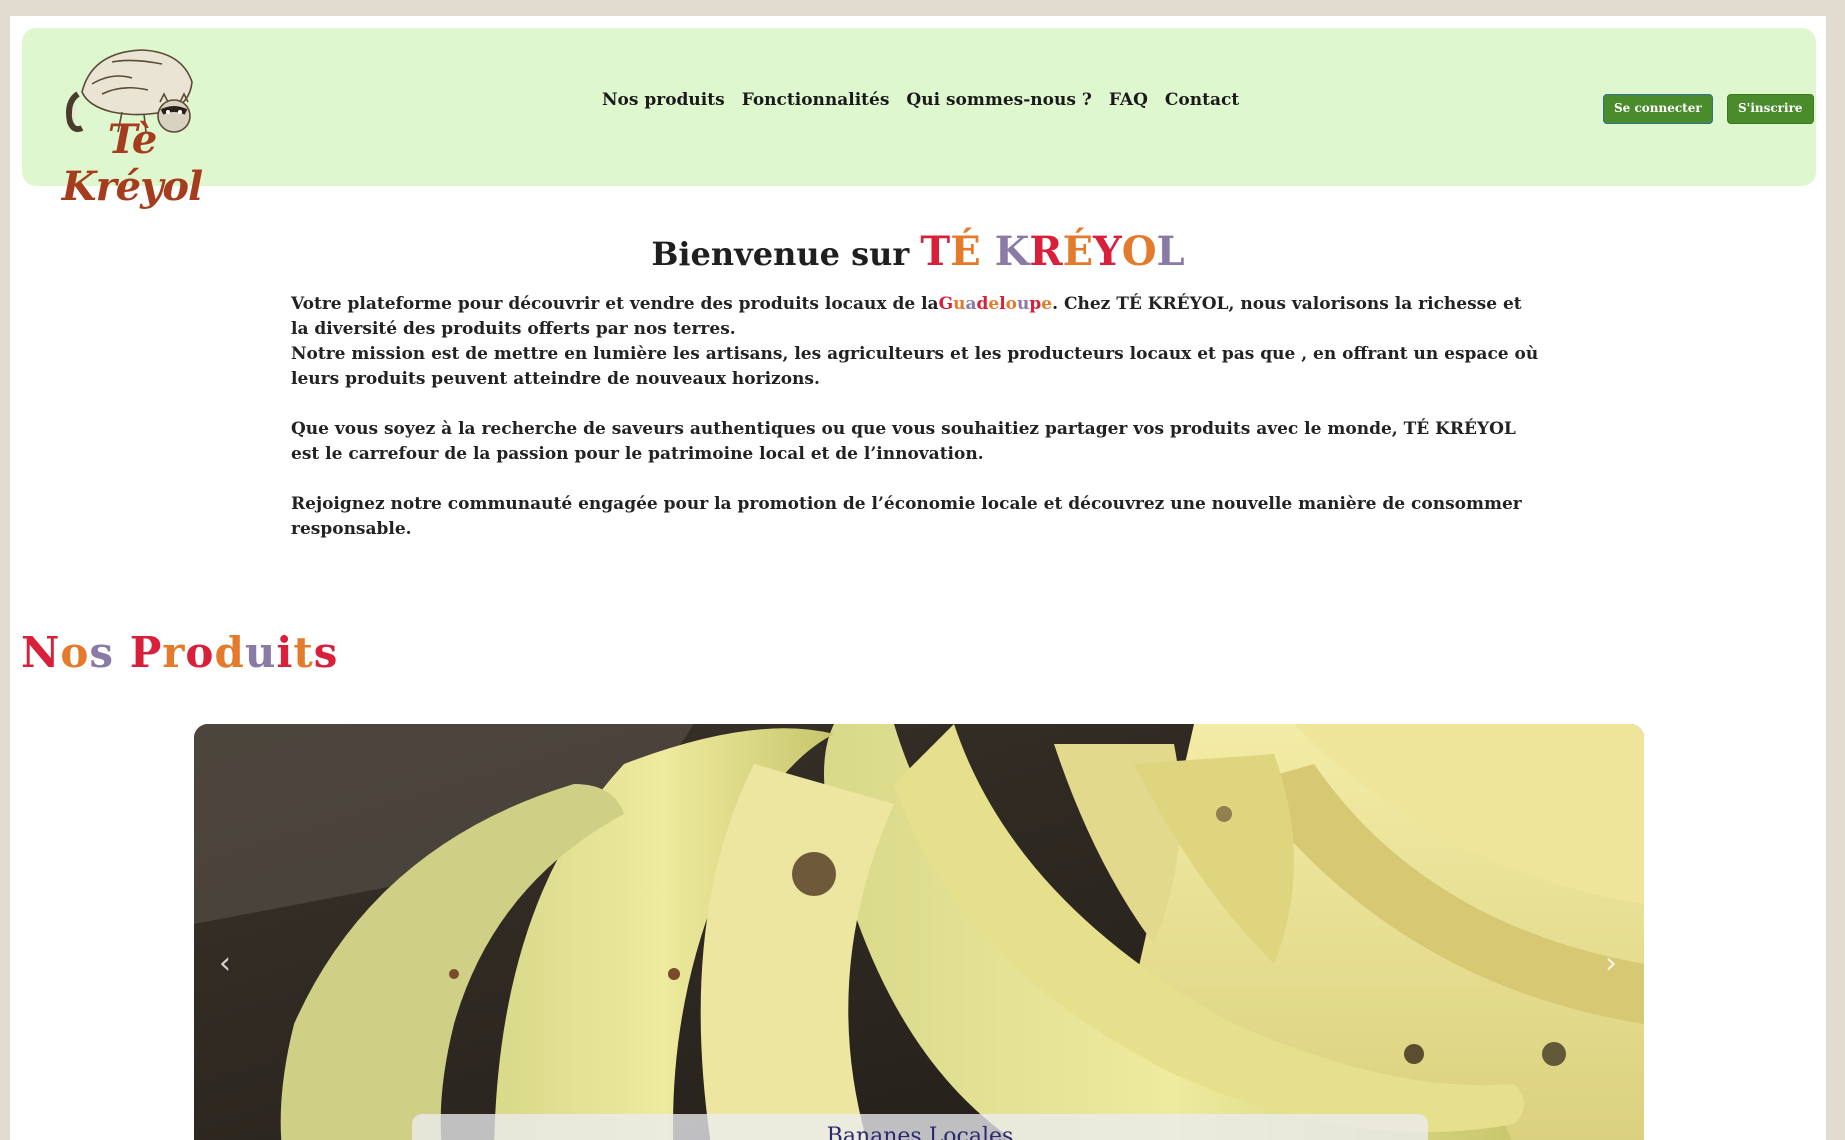 The width and height of the screenshot is (1845, 1140). What do you see at coordinates (1128, 100) in the screenshot?
I see `nav-item-faq: FAQ` at bounding box center [1128, 100].